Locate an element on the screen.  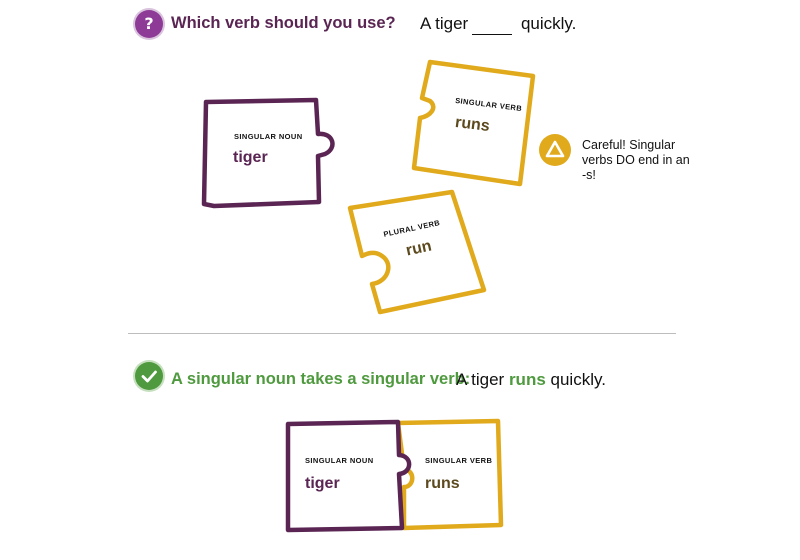
answer-blank is located at coordinates (492, 24).